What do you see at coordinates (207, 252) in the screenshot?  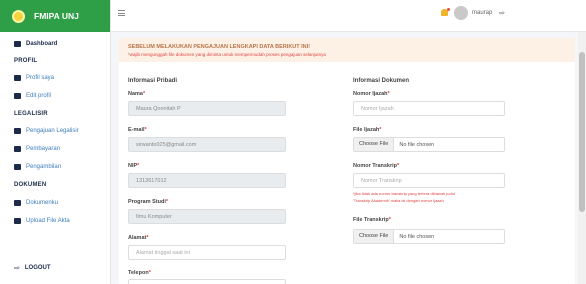 I see `alamat-field: Alamat tinggal saat ini` at bounding box center [207, 252].